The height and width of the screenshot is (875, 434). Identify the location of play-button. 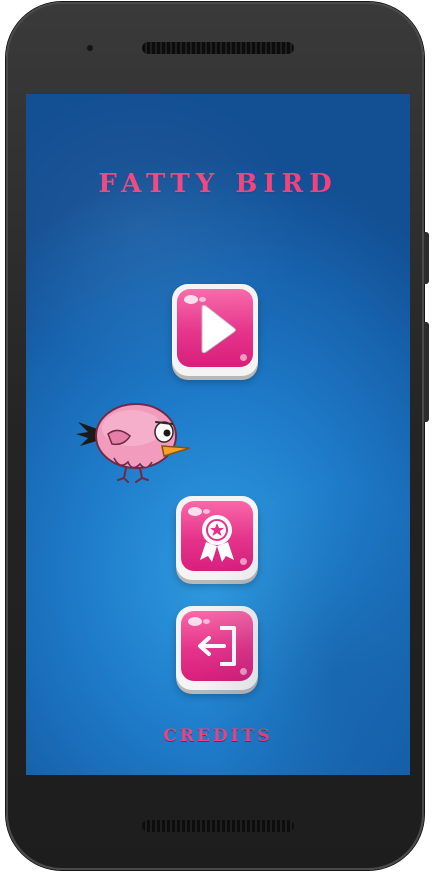
(215, 330).